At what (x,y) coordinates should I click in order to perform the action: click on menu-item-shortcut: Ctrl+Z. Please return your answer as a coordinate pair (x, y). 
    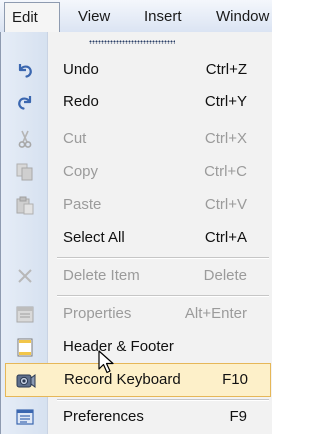
    Looking at the image, I should click on (226, 69).